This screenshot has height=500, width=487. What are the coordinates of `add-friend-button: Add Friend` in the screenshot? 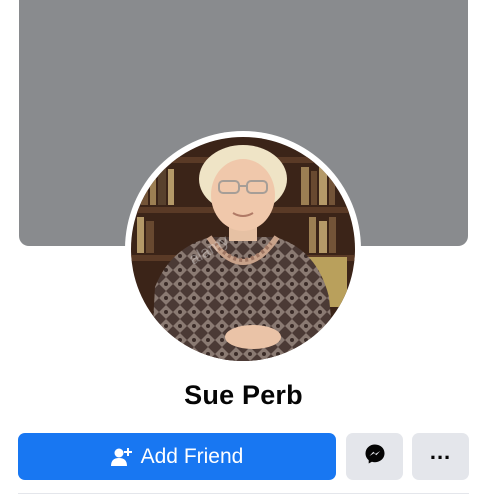 It's located at (177, 456).